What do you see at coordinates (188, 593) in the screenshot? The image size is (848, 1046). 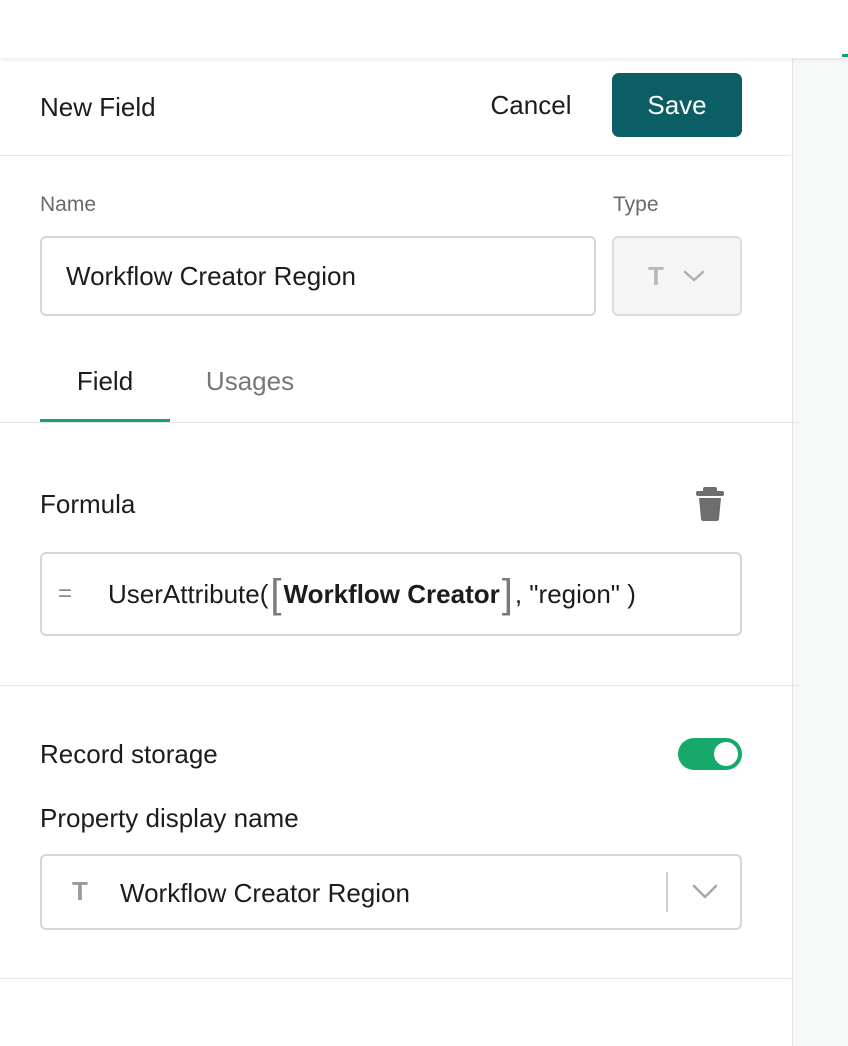 I see `formula-function-name: UserAttribute(` at bounding box center [188, 593].